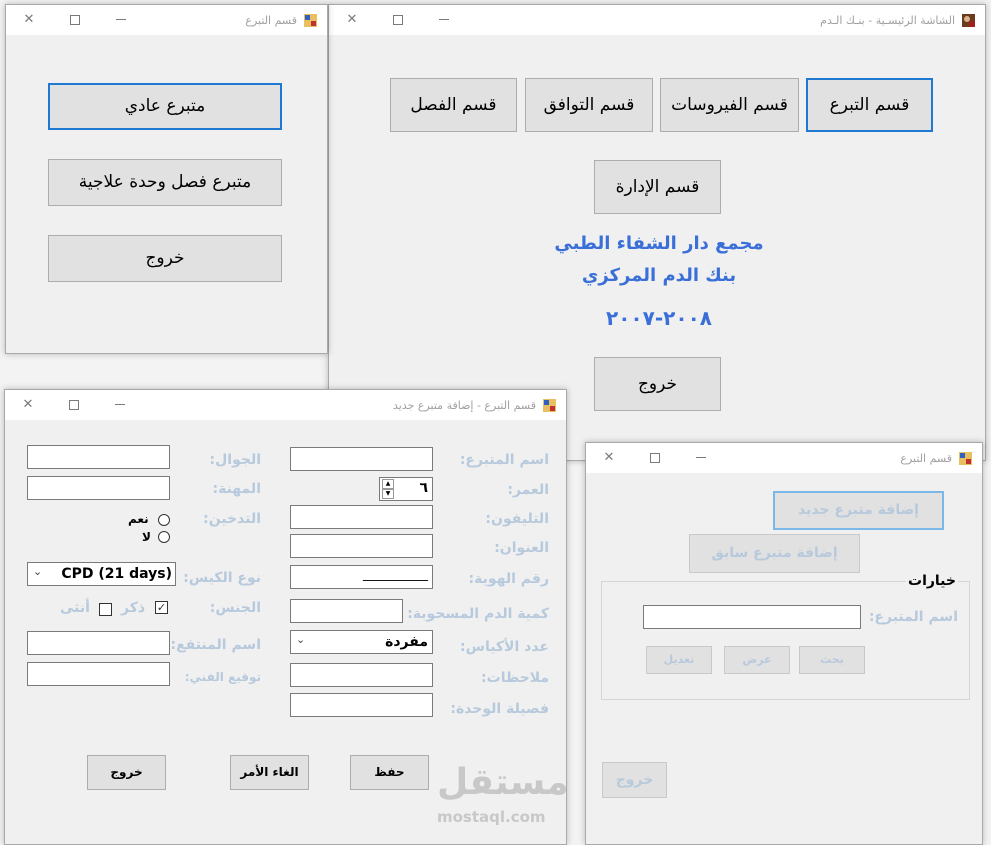  What do you see at coordinates (423, 488) in the screenshot?
I see `age-value: ٦` at bounding box center [423, 488].